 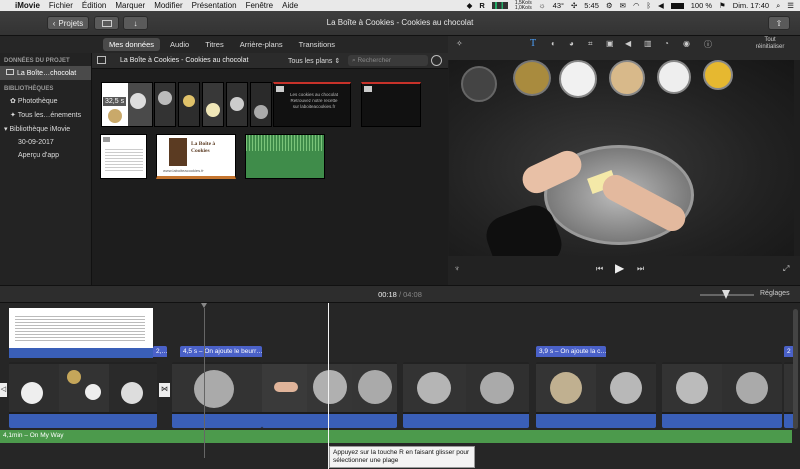 What do you see at coordinates (470, 5) in the screenshot?
I see `dropbox-icon: ◆` at bounding box center [470, 5].